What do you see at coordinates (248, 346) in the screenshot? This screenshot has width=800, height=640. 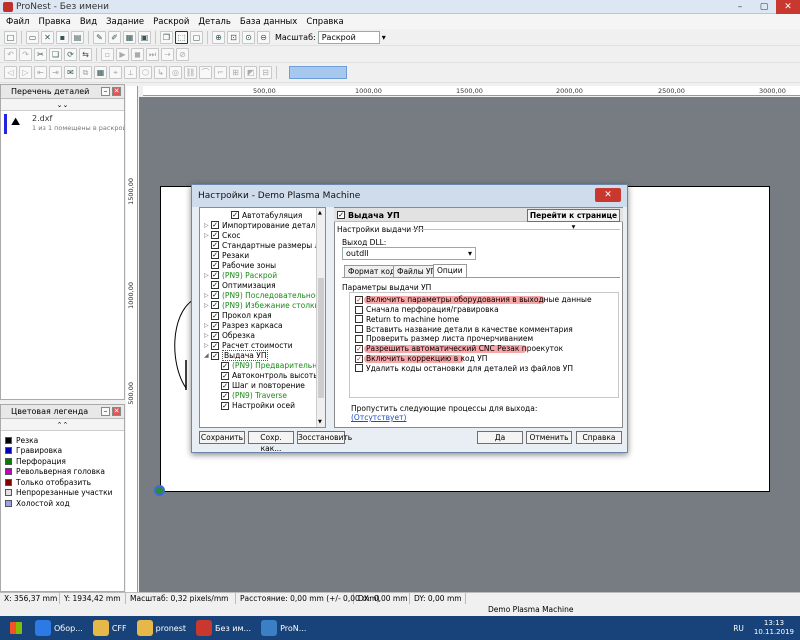 I see `tree-item: ▷ ✓ Расчет стоимости` at bounding box center [248, 346].